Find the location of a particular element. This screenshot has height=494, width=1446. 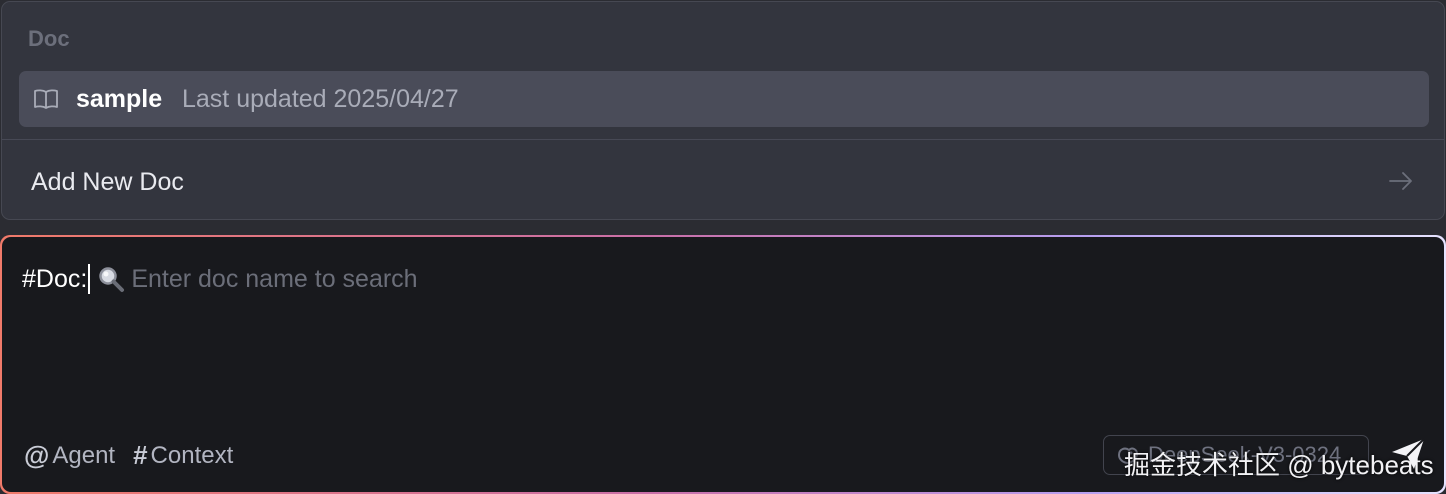

agent-button: @ Agent is located at coordinates (69, 455).